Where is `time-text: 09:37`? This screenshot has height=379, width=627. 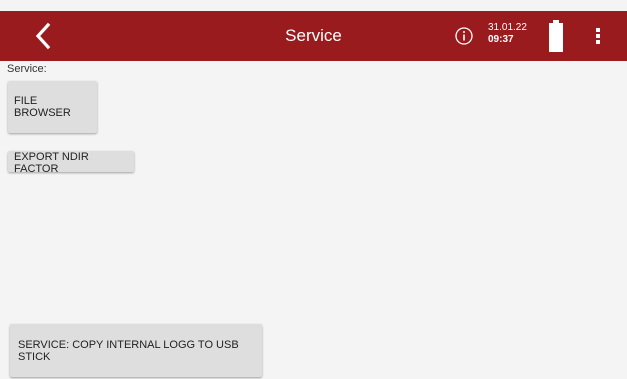
time-text: 09:37 is located at coordinates (501, 39).